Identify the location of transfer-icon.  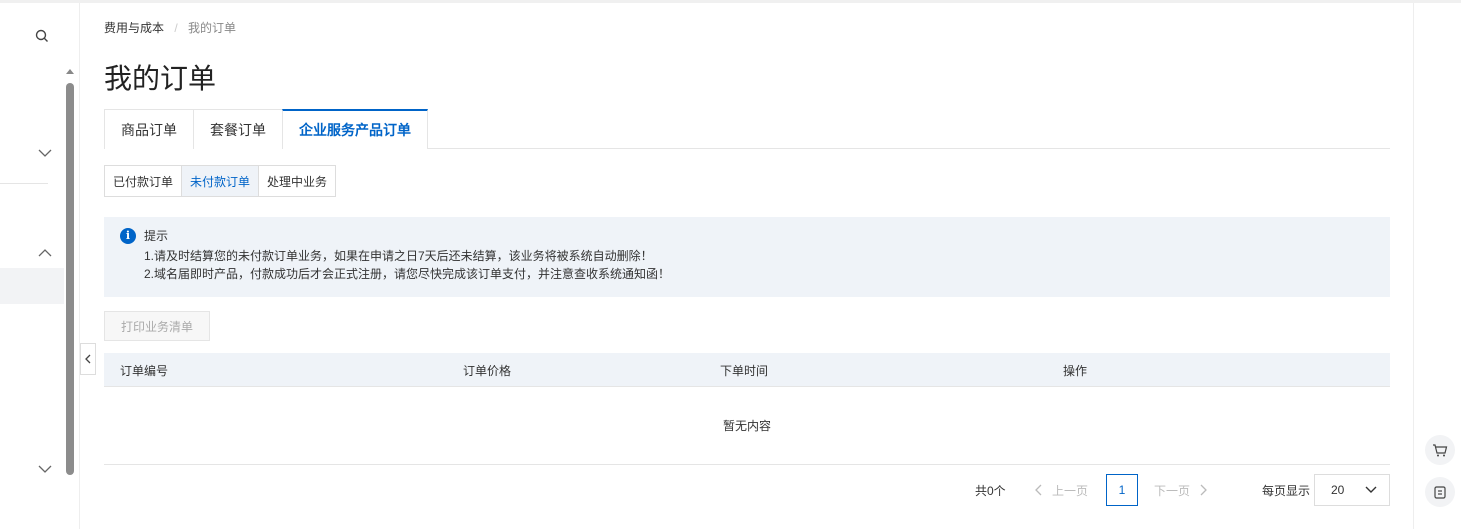
(1440, 492).